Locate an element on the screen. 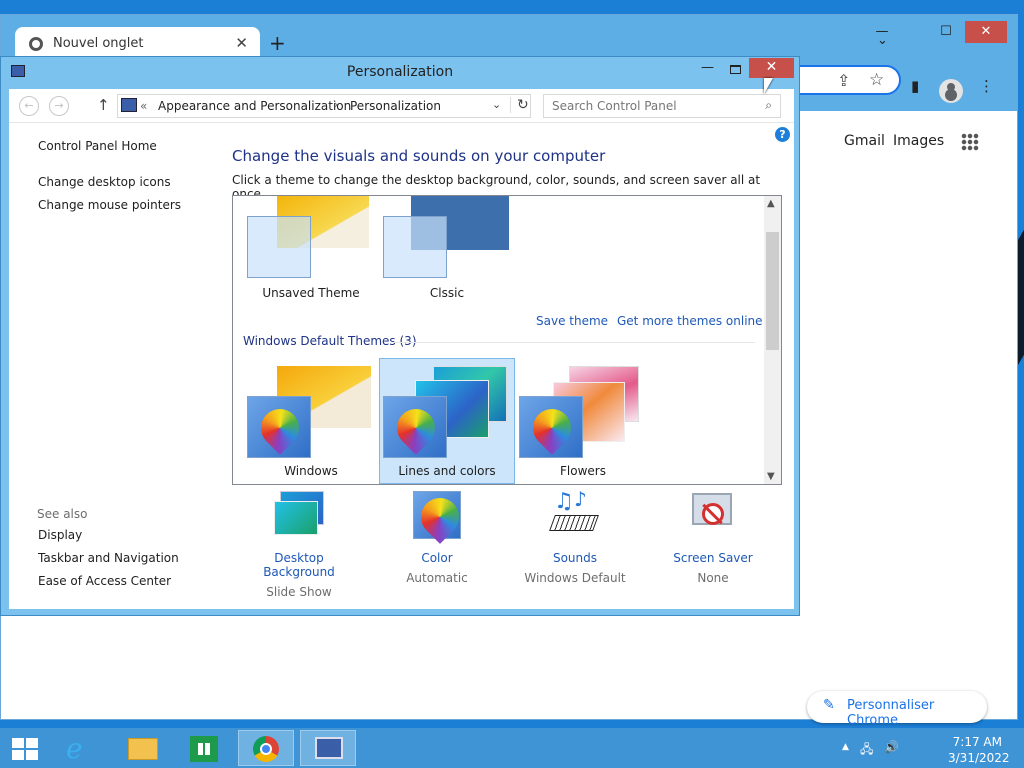  theme-label: Flowers is located at coordinates (583, 471).